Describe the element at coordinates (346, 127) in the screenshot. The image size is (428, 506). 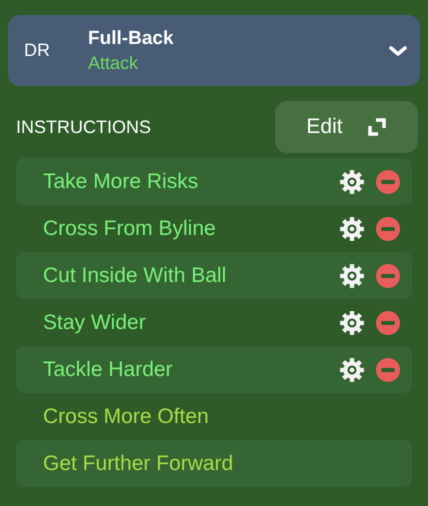
I see `edit-button: Edit` at that location.